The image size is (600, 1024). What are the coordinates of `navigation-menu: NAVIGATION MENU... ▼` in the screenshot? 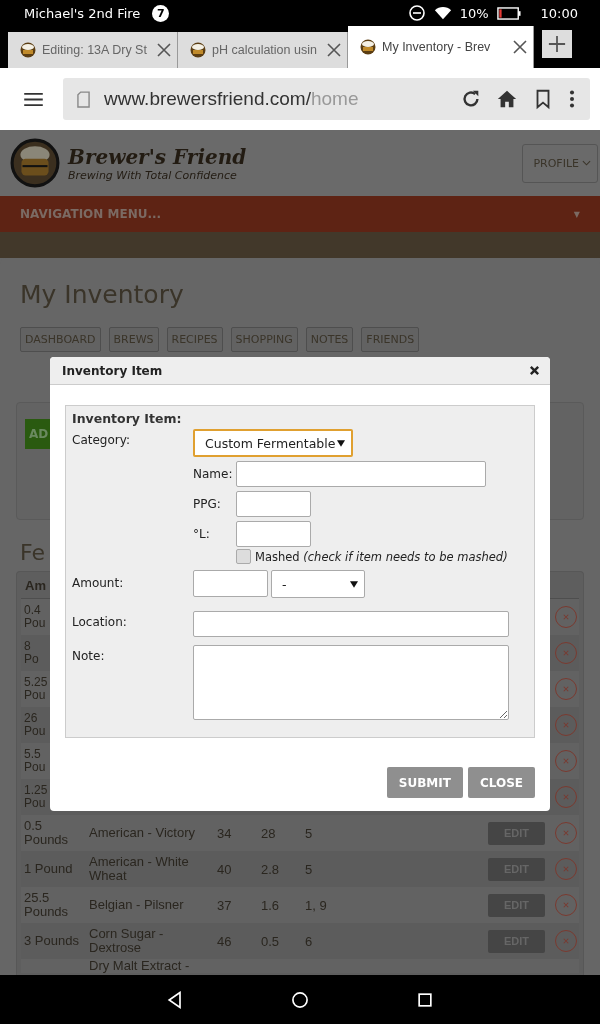 It's located at (300, 214).